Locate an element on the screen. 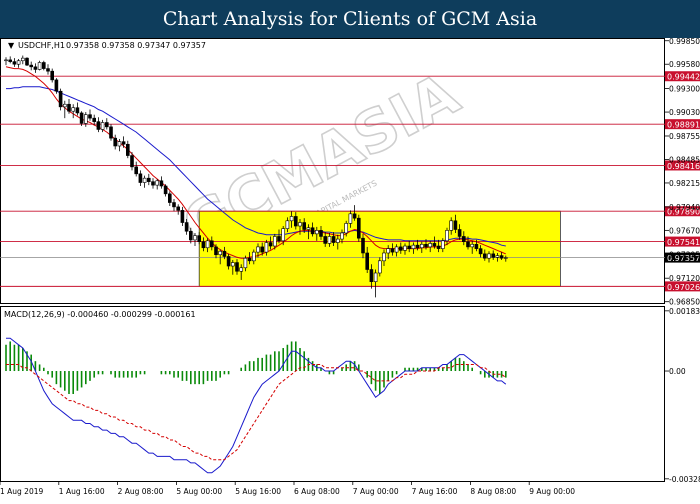  ohlc-header: 0.97358 0.97358 0.97347 0.97357 is located at coordinates (136, 45).